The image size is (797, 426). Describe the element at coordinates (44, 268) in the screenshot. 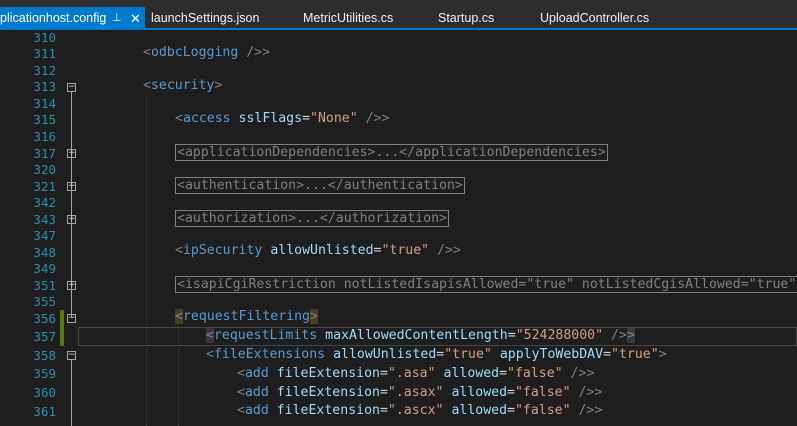

I see `line-number: 349` at that location.